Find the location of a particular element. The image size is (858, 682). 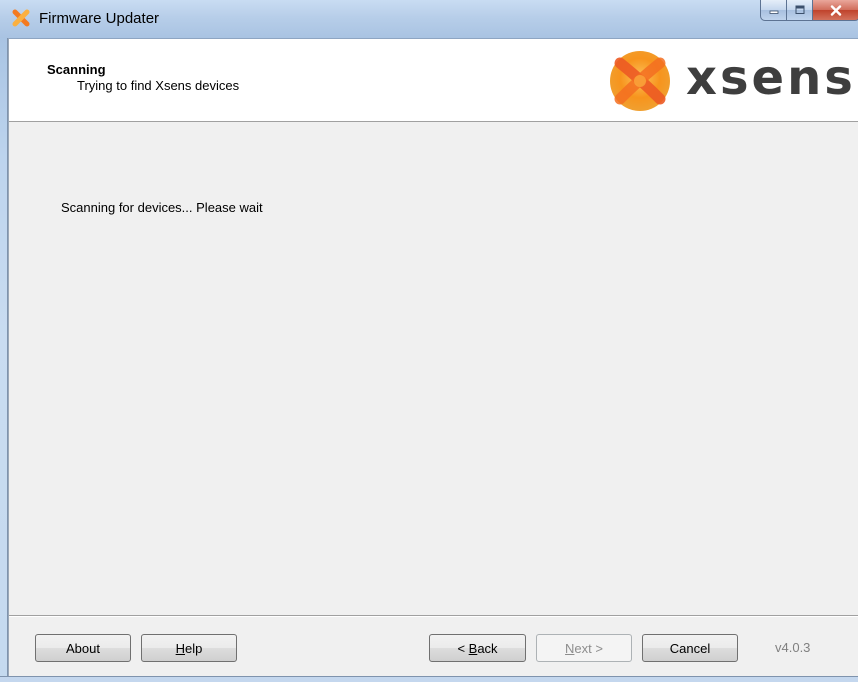

window-border-bottom is located at coordinates (429, 679).